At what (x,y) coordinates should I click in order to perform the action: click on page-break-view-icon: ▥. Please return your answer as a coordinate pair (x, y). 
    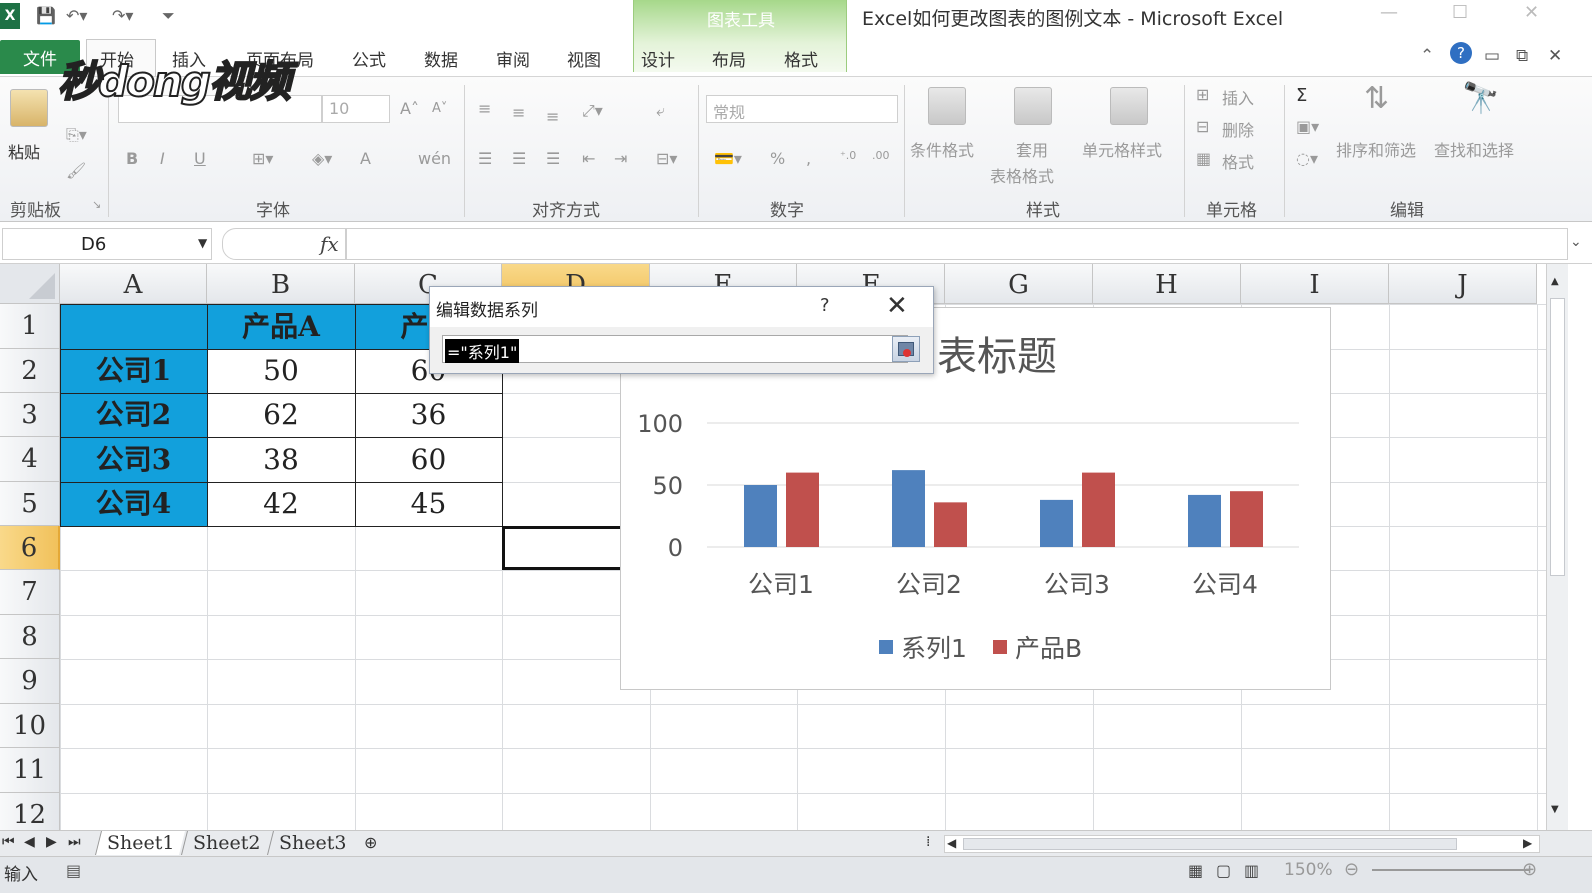
    Looking at the image, I should click on (1251, 870).